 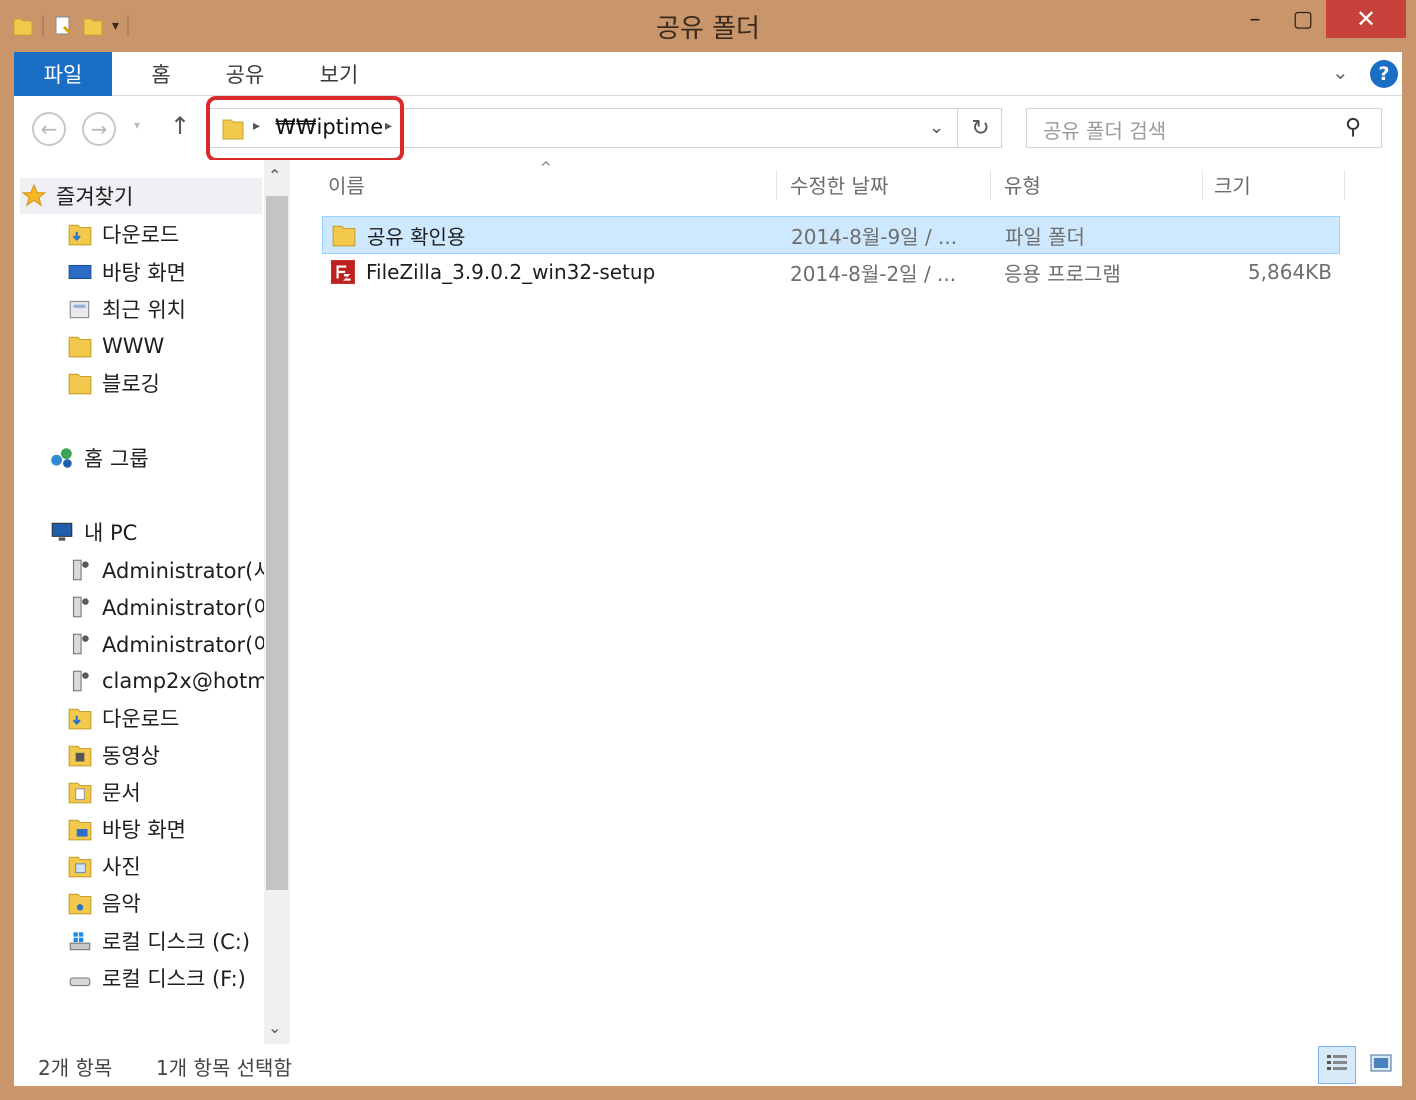 I want to click on refresh-button: ↻, so click(x=980, y=128).